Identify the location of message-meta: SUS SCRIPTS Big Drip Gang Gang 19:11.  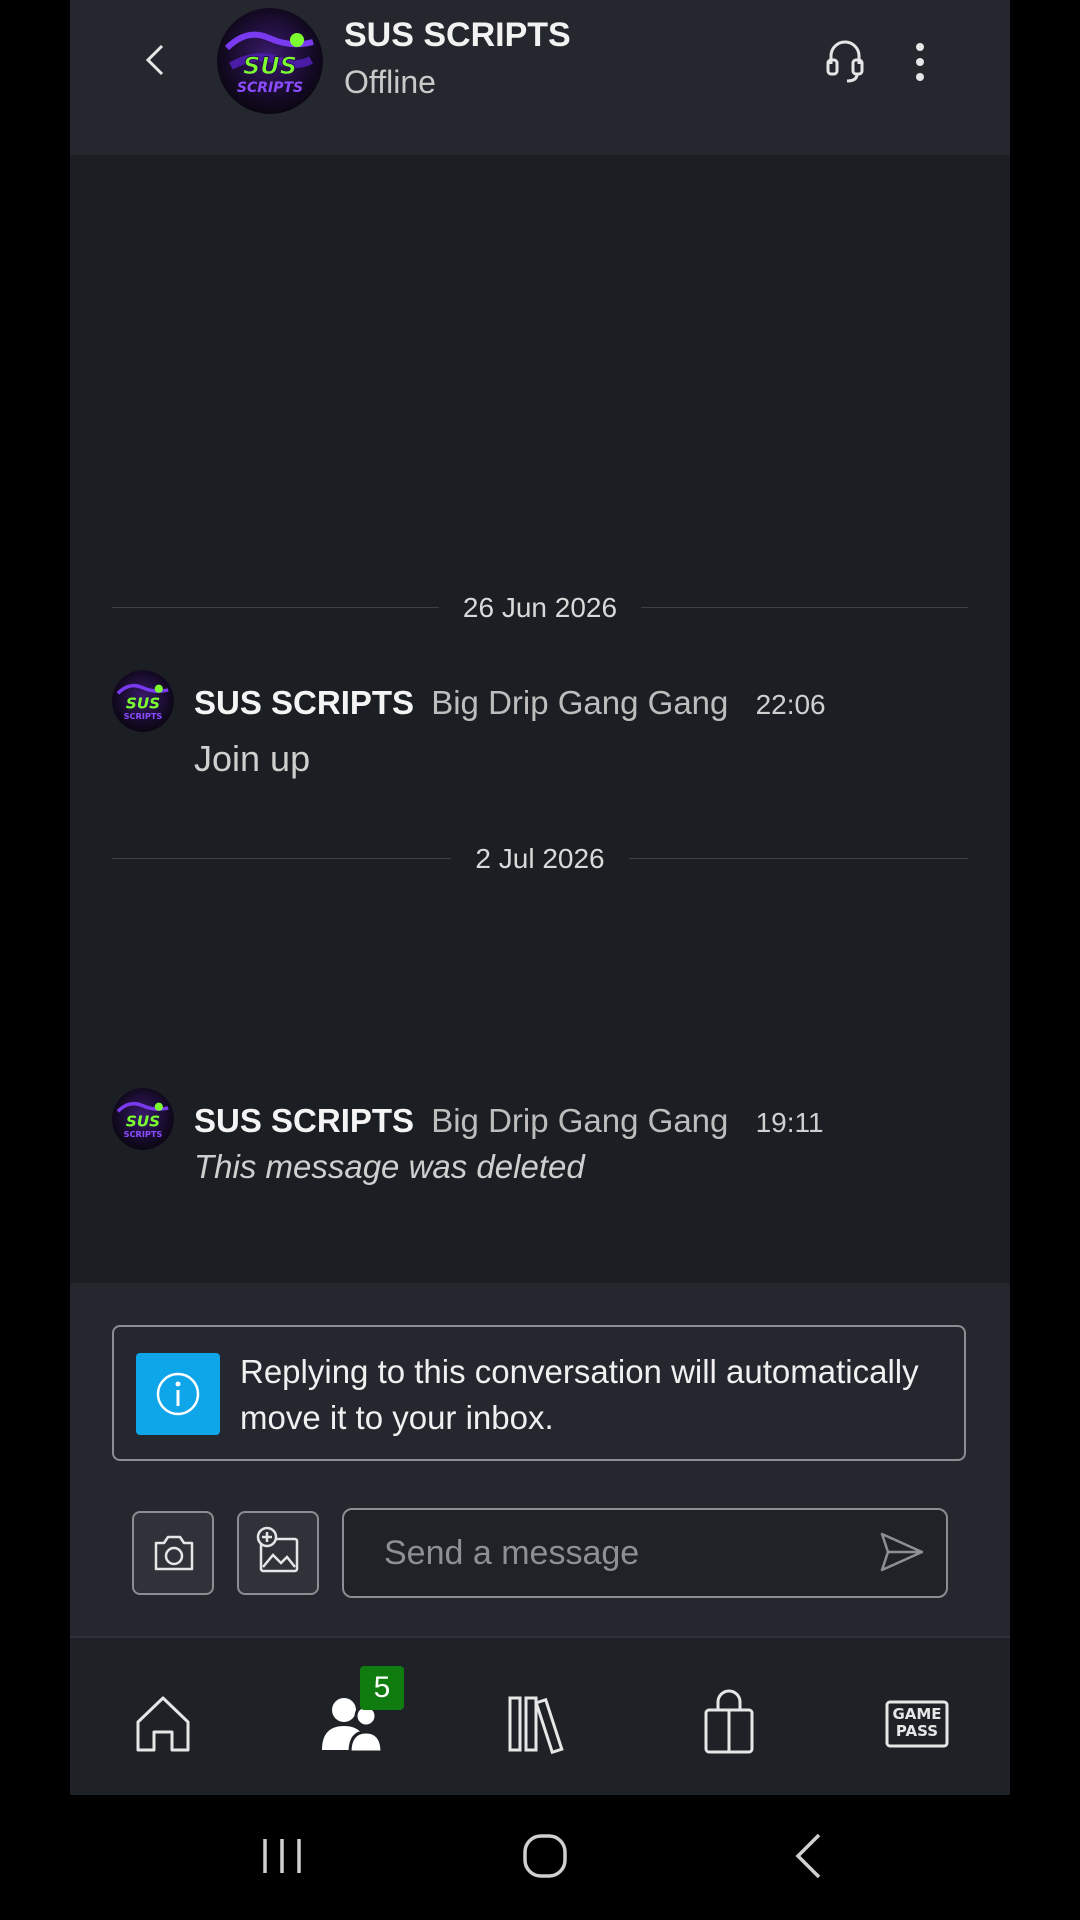
(509, 1121).